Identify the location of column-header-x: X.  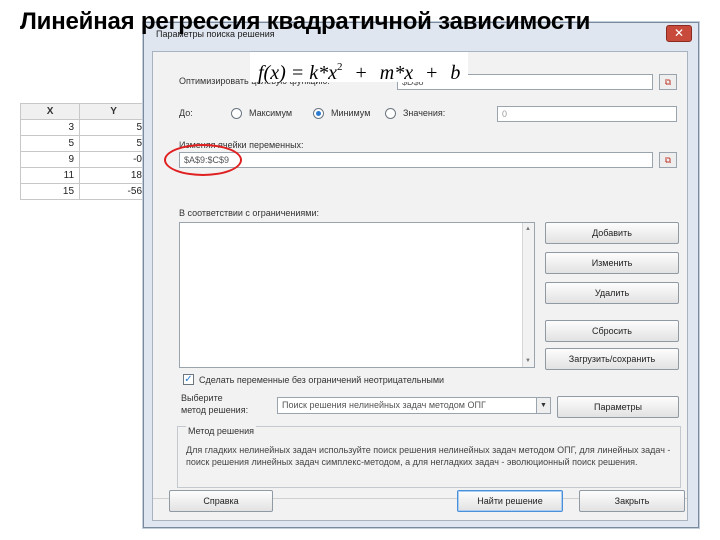
(50, 111).